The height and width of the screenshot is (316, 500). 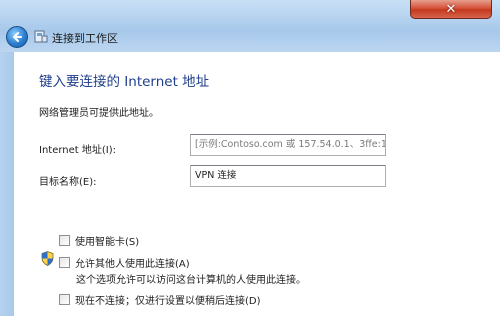 I want to click on page-description: 网络管理员可提供此地址。, so click(x=99, y=113).